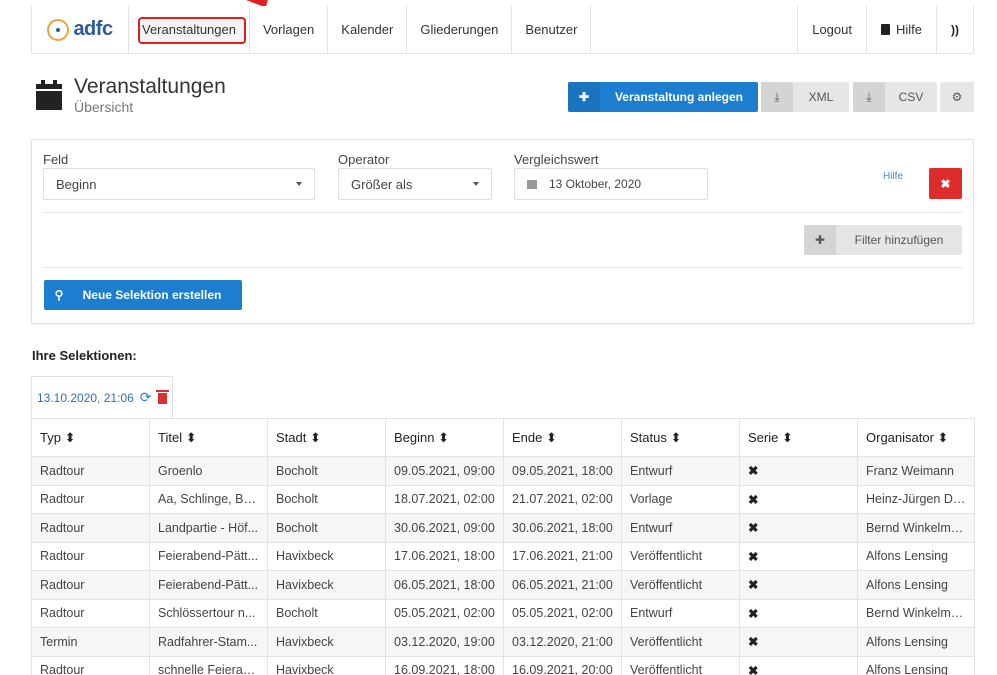 This screenshot has height=675, width=997. Describe the element at coordinates (56, 159) in the screenshot. I see `field-label: Feld` at that location.